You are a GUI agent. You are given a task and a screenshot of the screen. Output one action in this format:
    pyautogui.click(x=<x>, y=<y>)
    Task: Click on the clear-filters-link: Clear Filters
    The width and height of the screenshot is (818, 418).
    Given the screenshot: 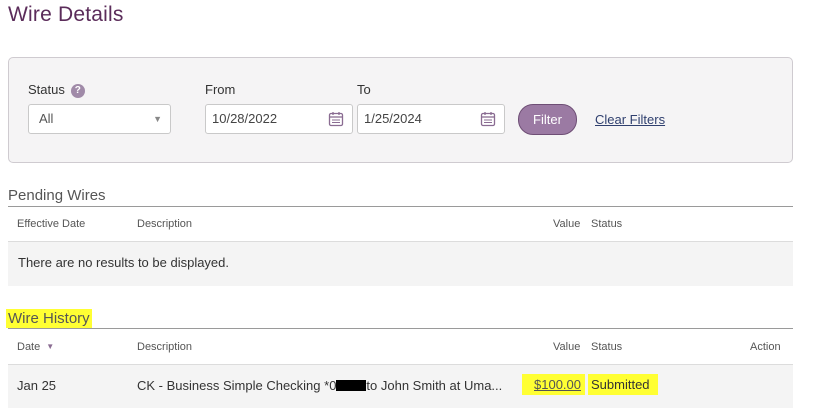 What is the action you would take?
    pyautogui.click(x=630, y=119)
    